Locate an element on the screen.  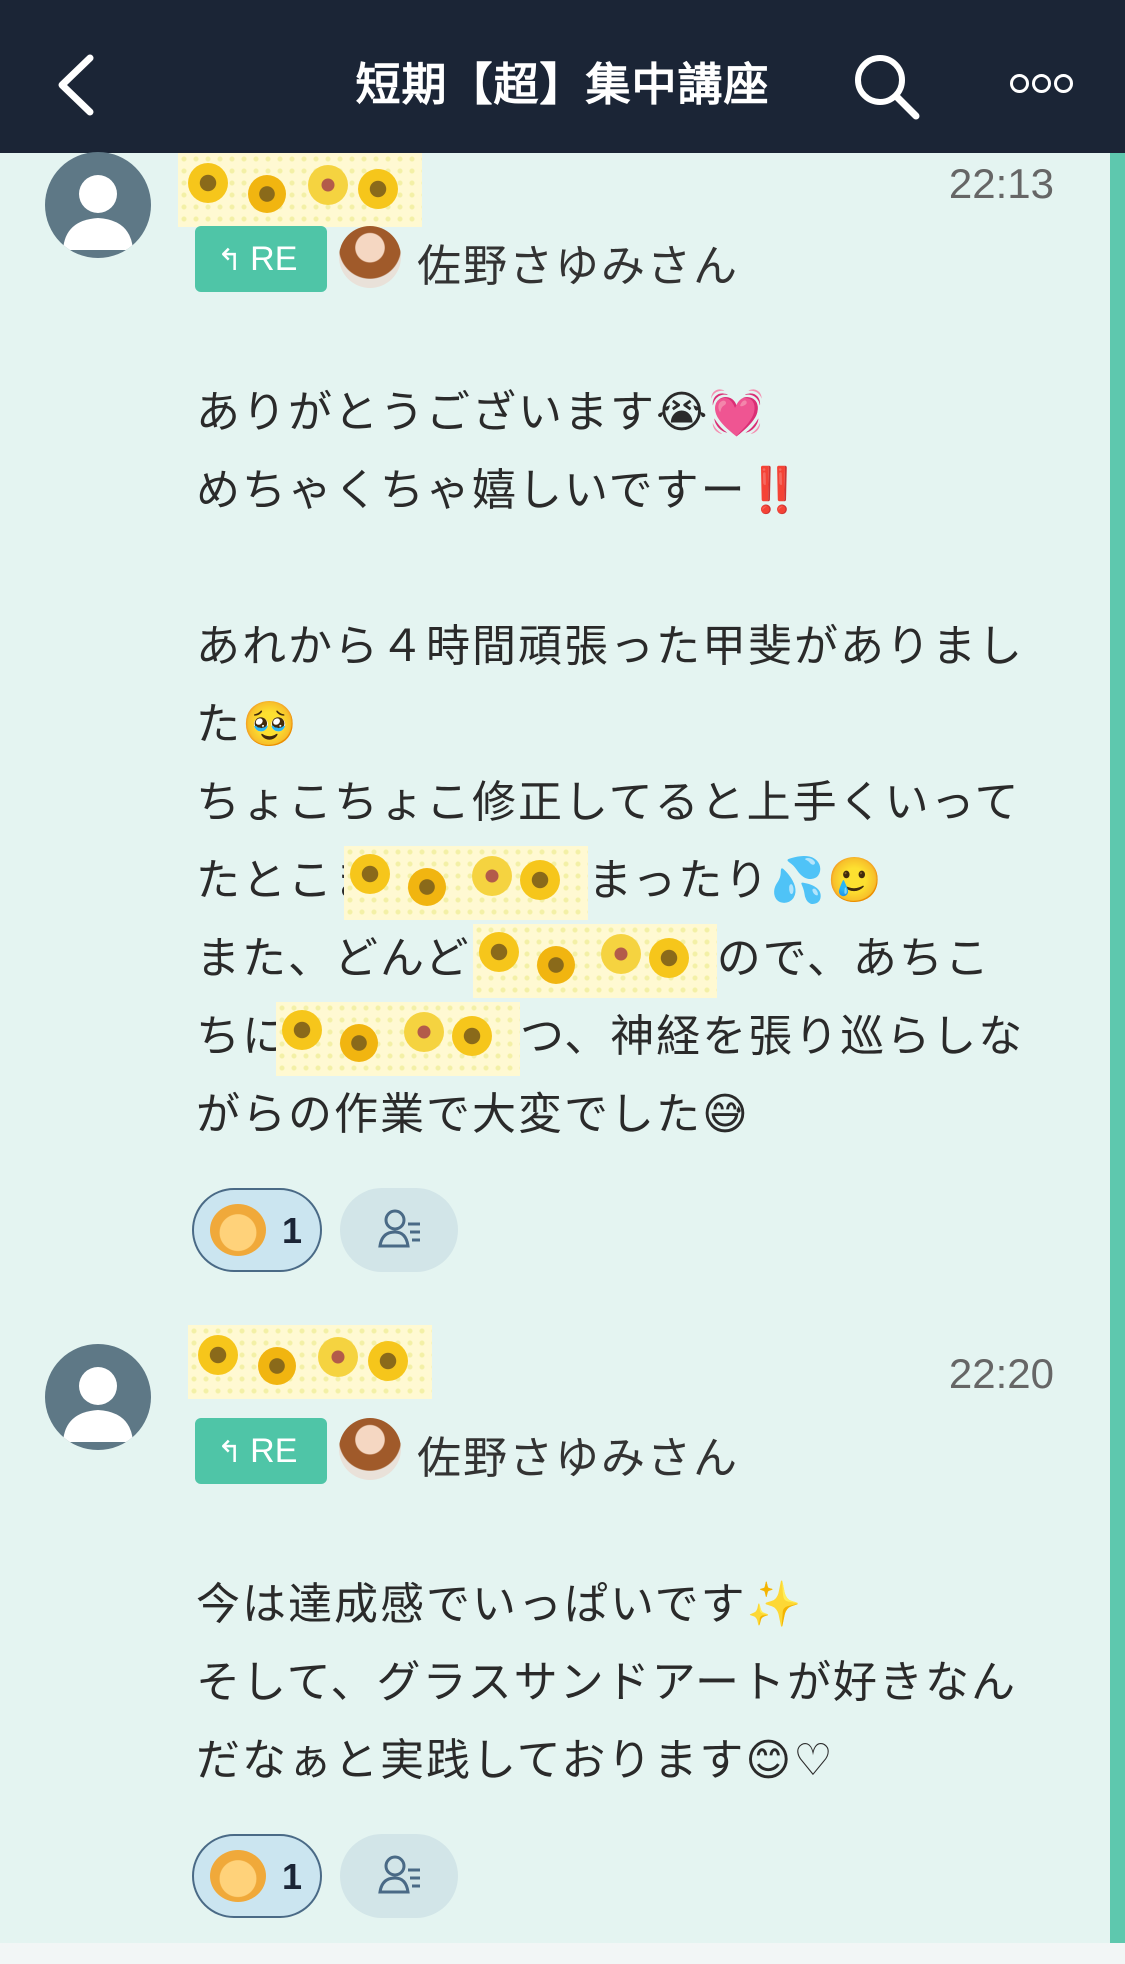
message-line: ちに つ、神経を張り巡らしな is located at coordinates (636, 1037).